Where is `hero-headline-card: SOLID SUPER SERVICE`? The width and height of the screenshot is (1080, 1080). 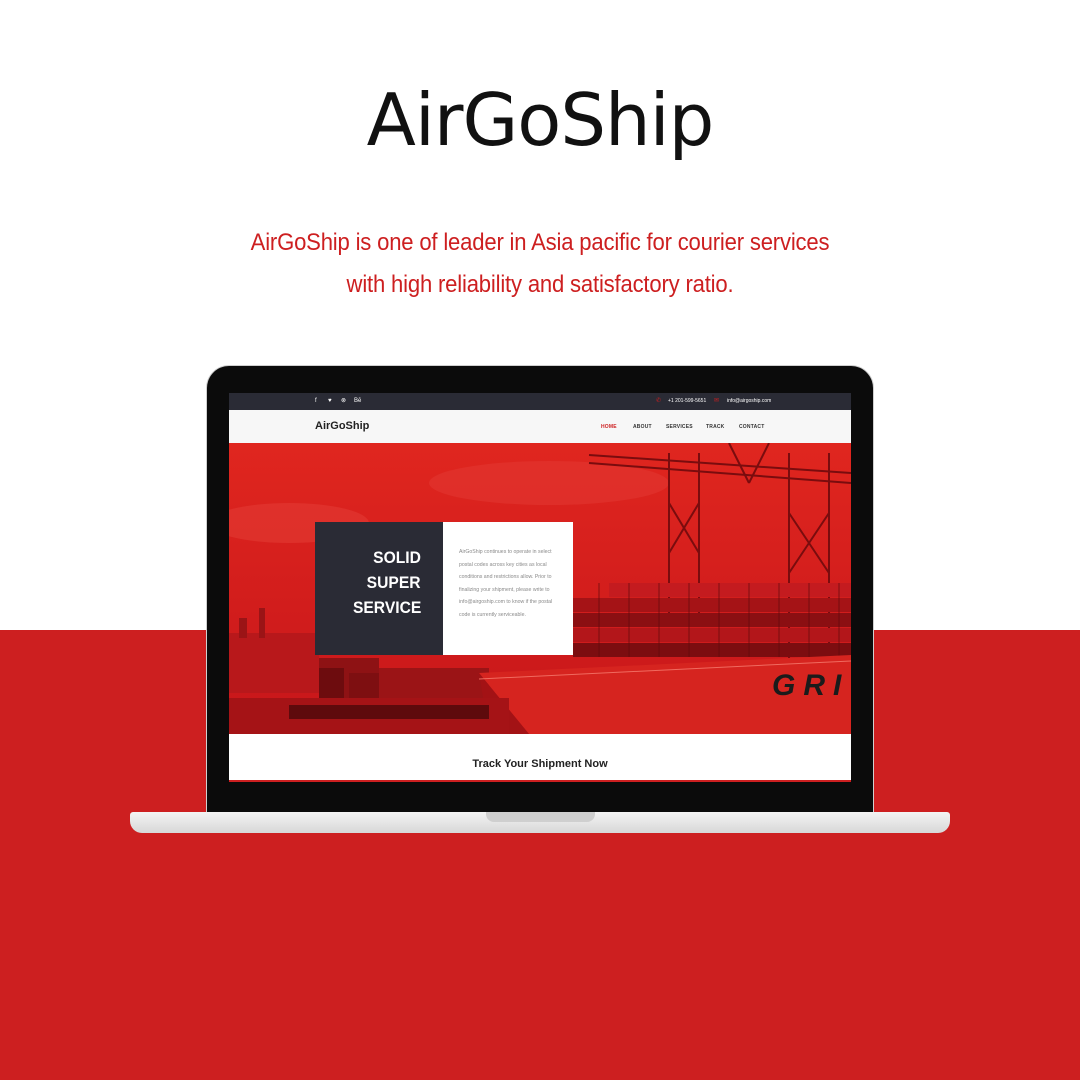 hero-headline-card: SOLID SUPER SERVICE is located at coordinates (379, 588).